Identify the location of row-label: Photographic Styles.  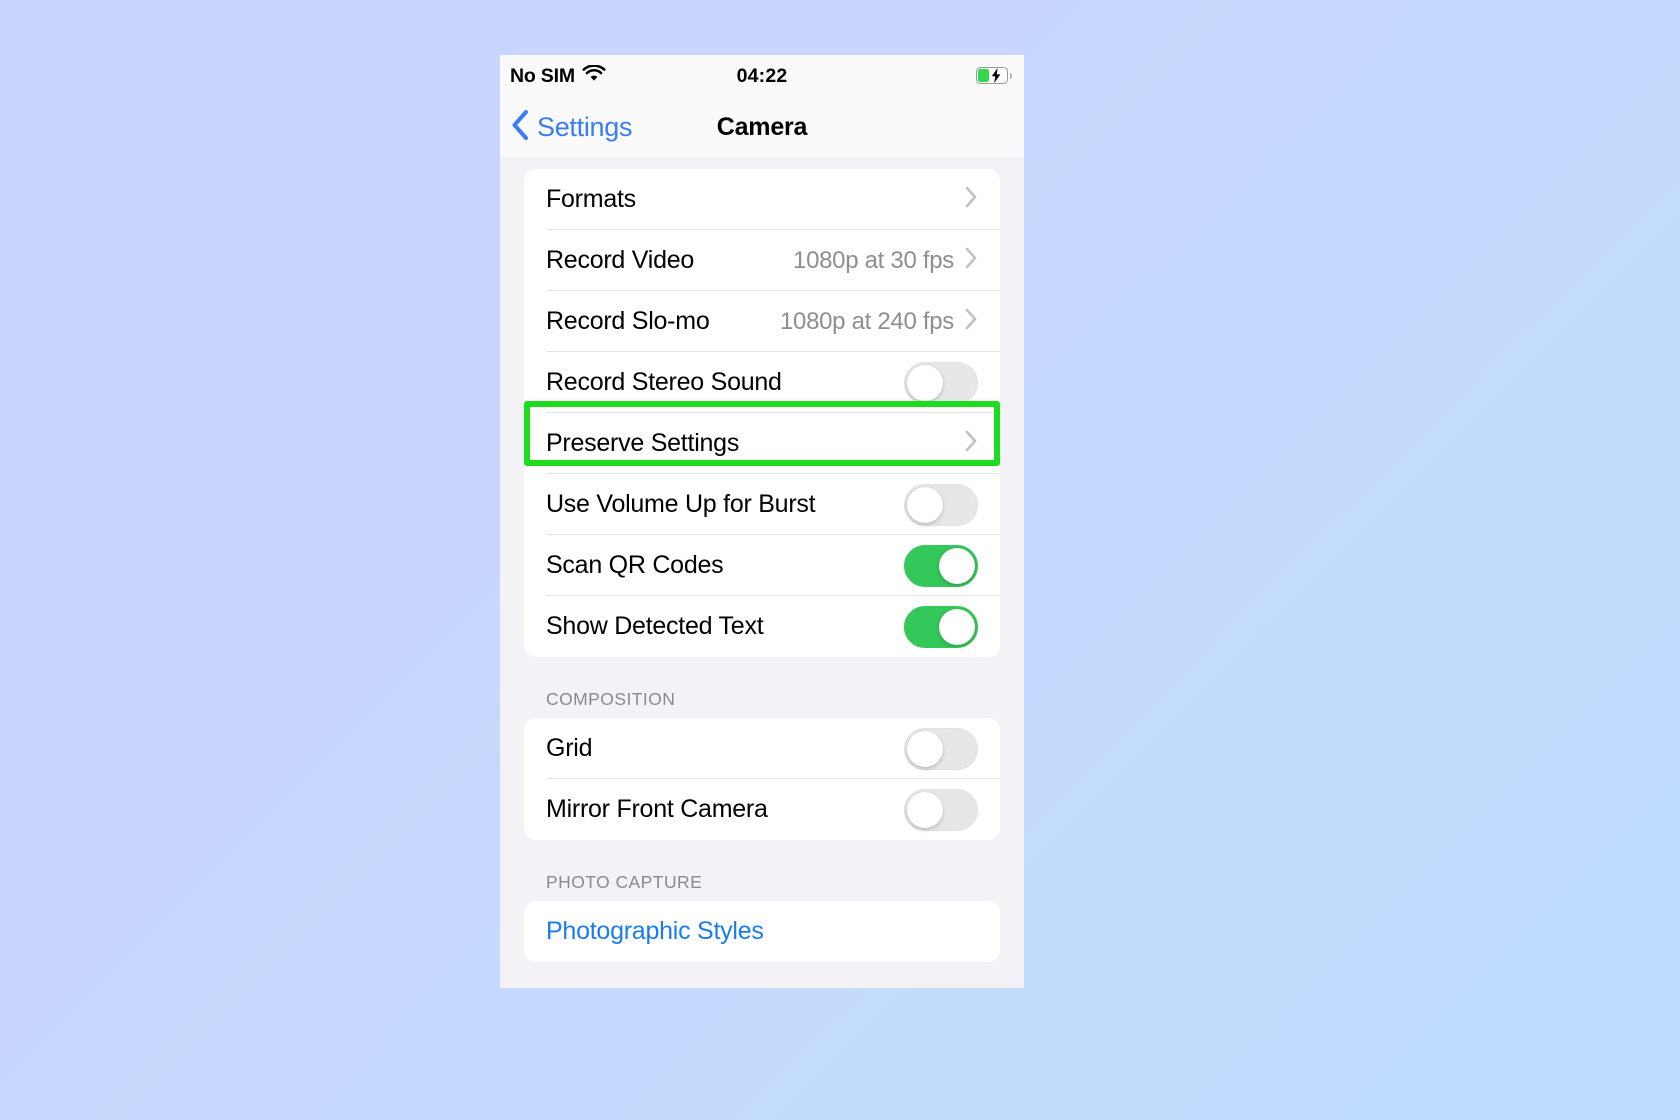
(655, 931).